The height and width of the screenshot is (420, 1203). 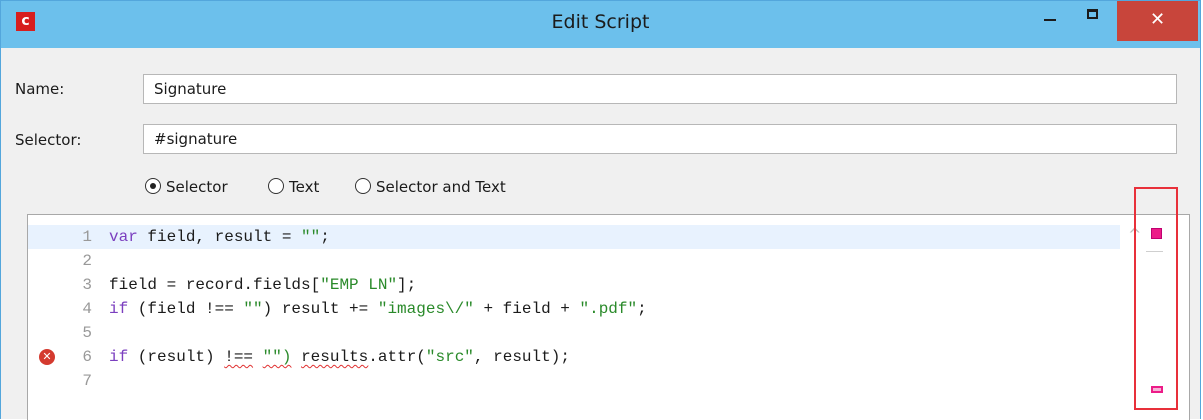 What do you see at coordinates (574, 261) in the screenshot?
I see `code-line: 2` at bounding box center [574, 261].